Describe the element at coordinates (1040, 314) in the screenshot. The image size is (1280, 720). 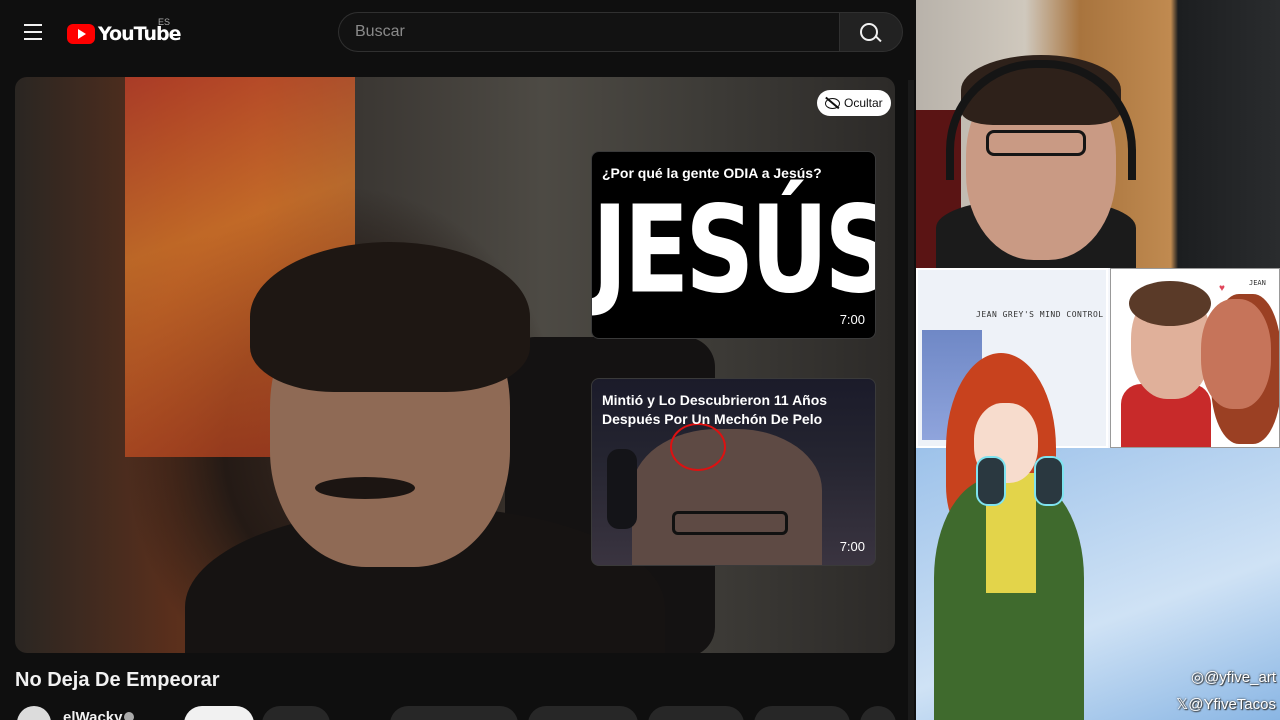
I see `comic-caption: JEAN GREY'S MIND CONTROL` at that location.